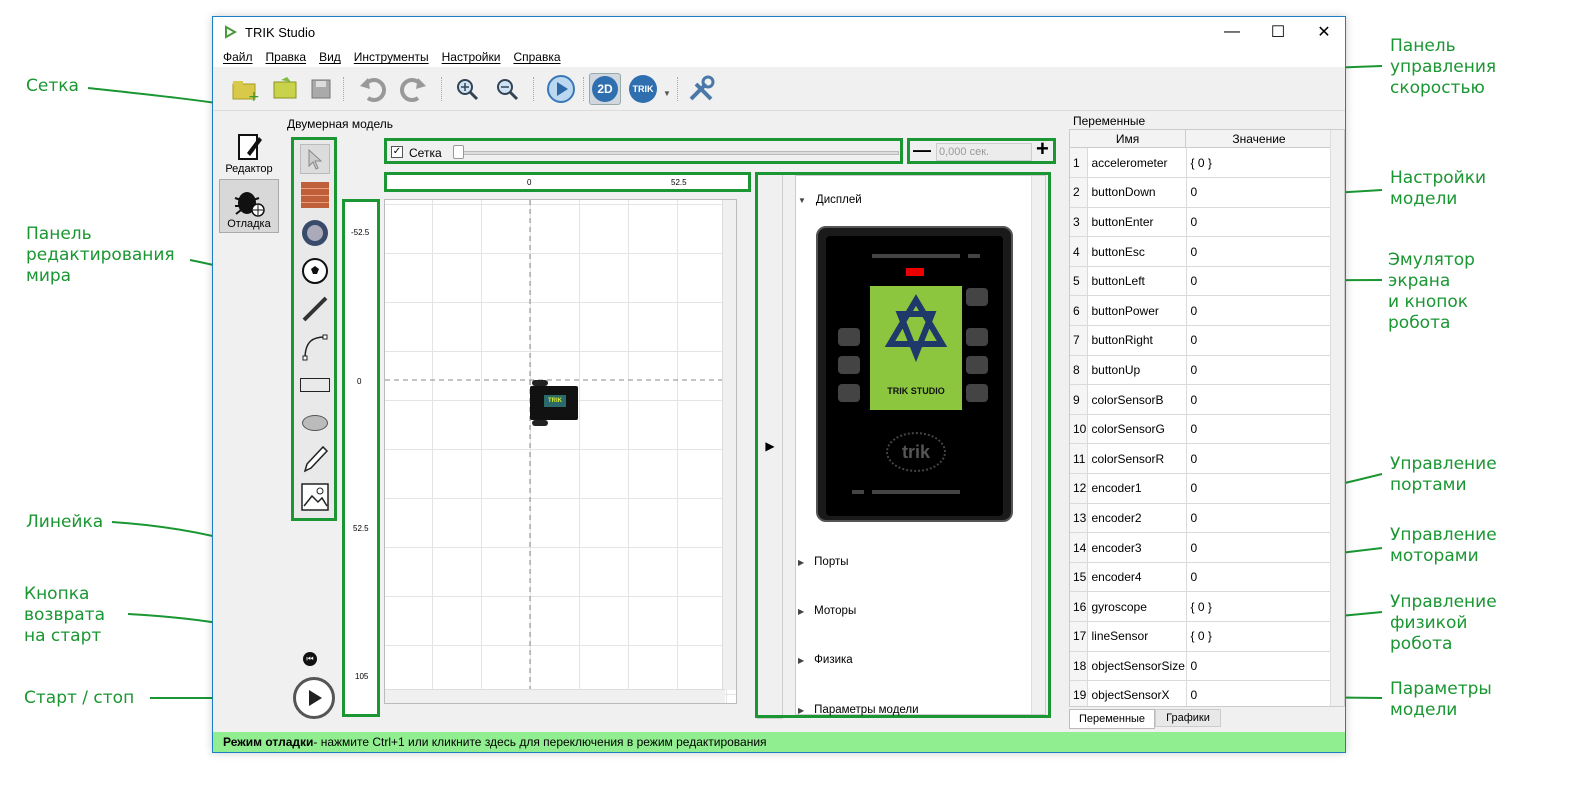 The height and width of the screenshot is (788, 1592). Describe the element at coordinates (314, 698) in the screenshot. I see `start-stop-button` at that location.